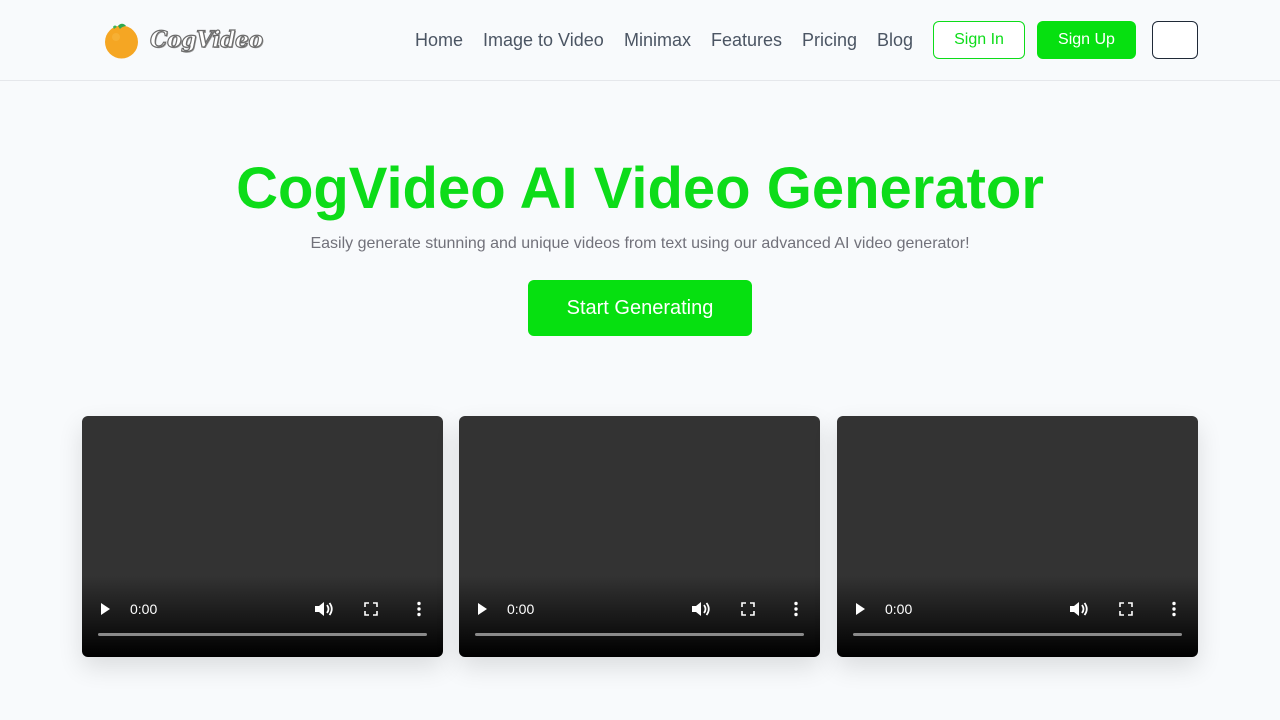 The image size is (1280, 720). Describe the element at coordinates (206, 39) in the screenshot. I see `brand-name: CogVideo` at that location.